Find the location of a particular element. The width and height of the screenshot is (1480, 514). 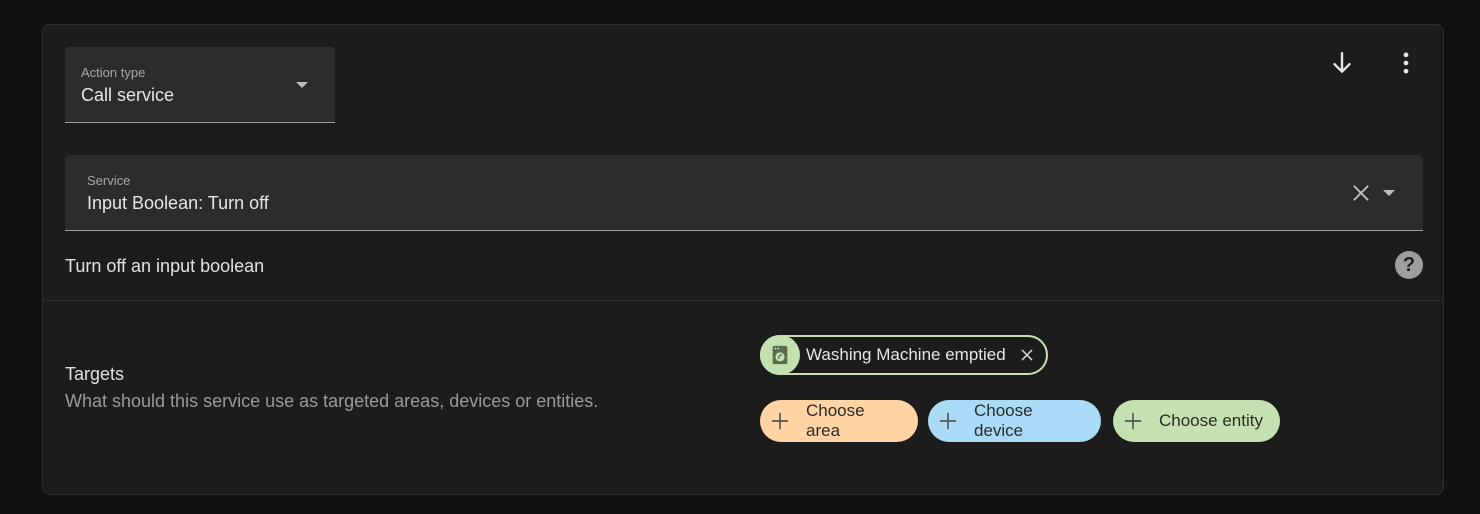

selected-entity-label: Washing Machine emptied is located at coordinates (906, 354).